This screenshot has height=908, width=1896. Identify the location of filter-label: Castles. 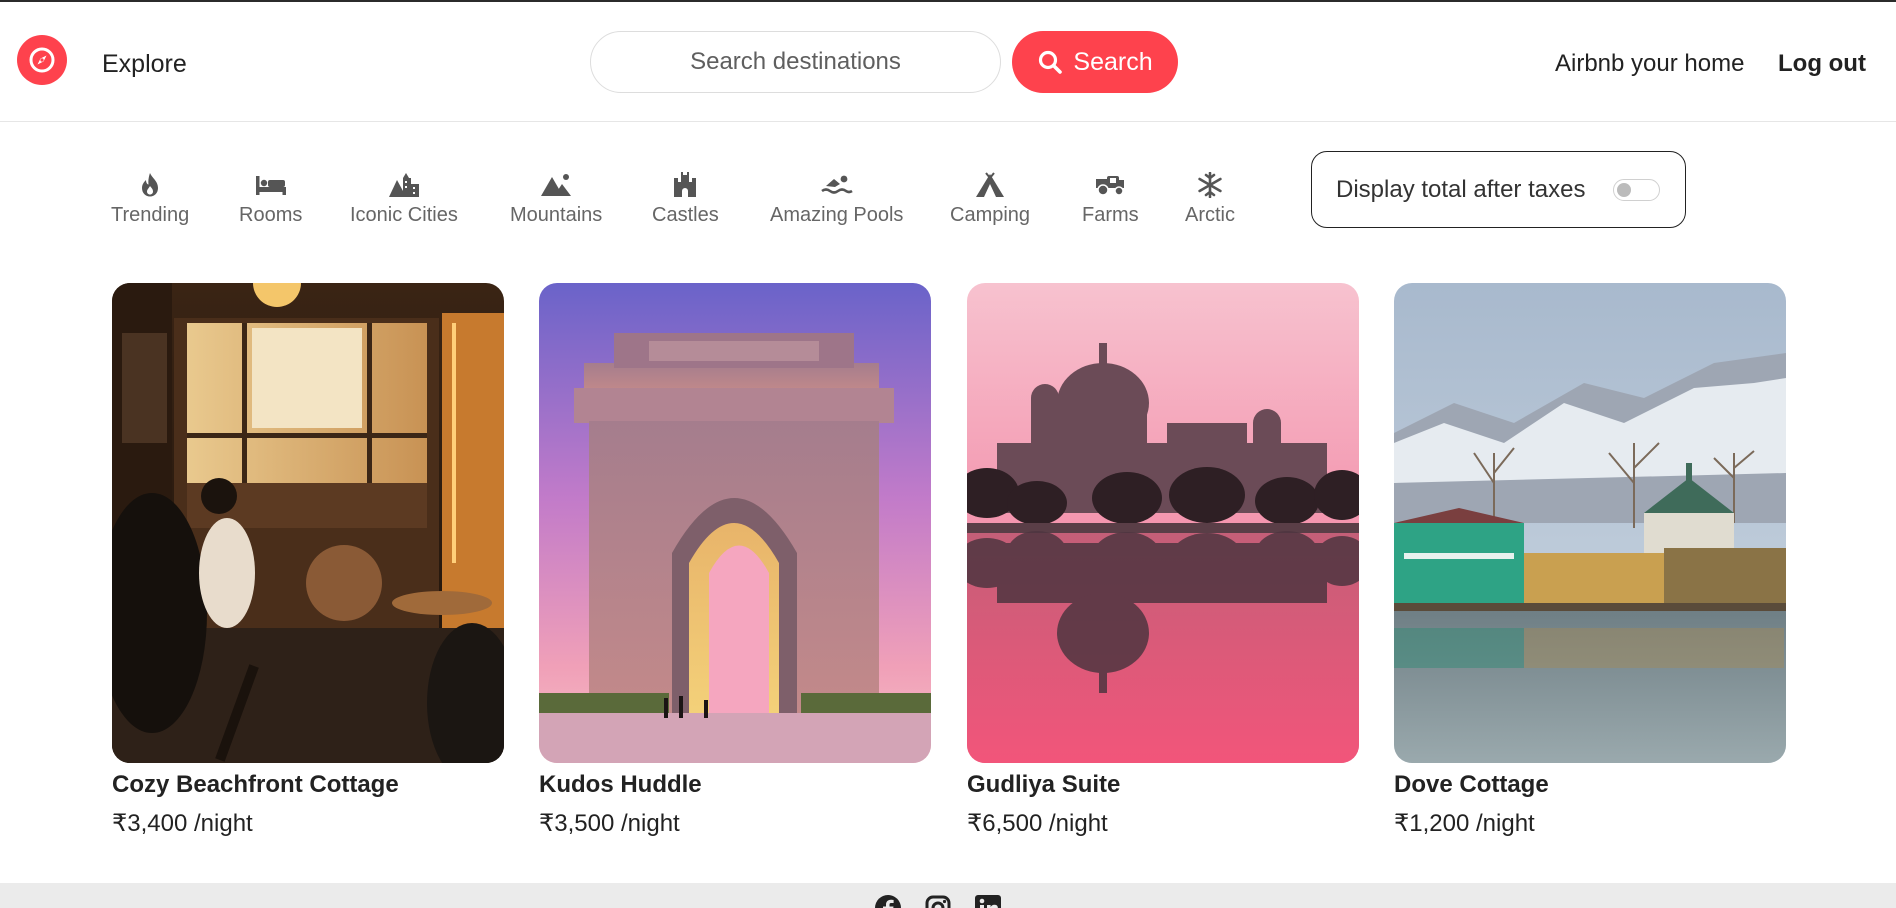
(685, 215).